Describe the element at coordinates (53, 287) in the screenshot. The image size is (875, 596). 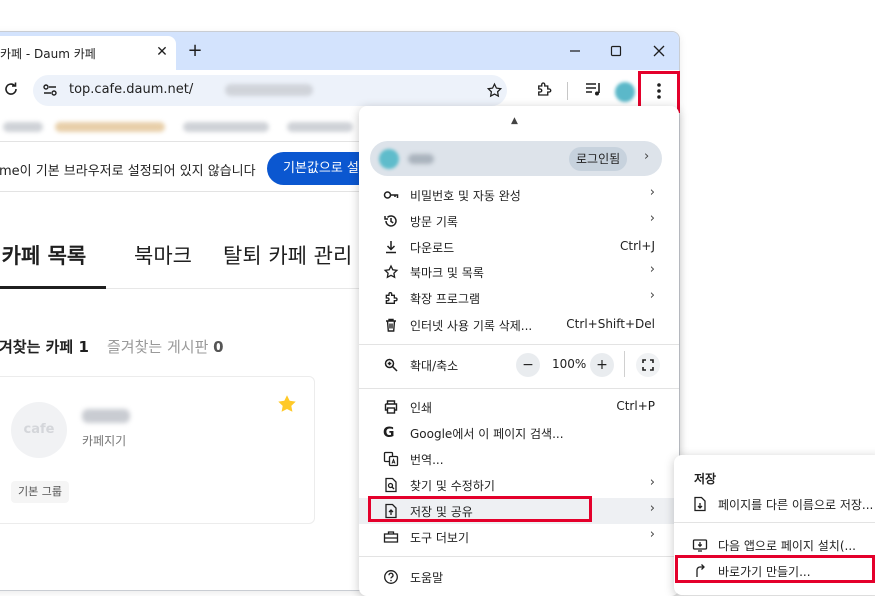
I see `active-tab-underline` at that location.